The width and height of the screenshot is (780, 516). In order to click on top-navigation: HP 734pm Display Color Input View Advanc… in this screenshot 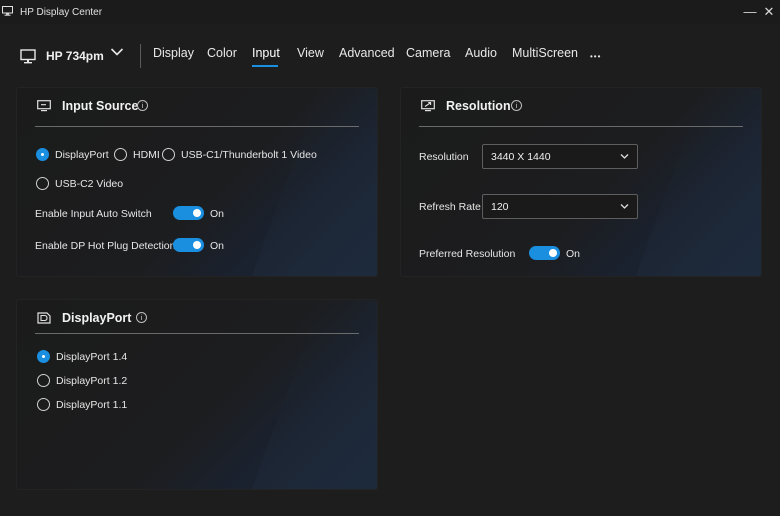, I will do `click(390, 56)`.